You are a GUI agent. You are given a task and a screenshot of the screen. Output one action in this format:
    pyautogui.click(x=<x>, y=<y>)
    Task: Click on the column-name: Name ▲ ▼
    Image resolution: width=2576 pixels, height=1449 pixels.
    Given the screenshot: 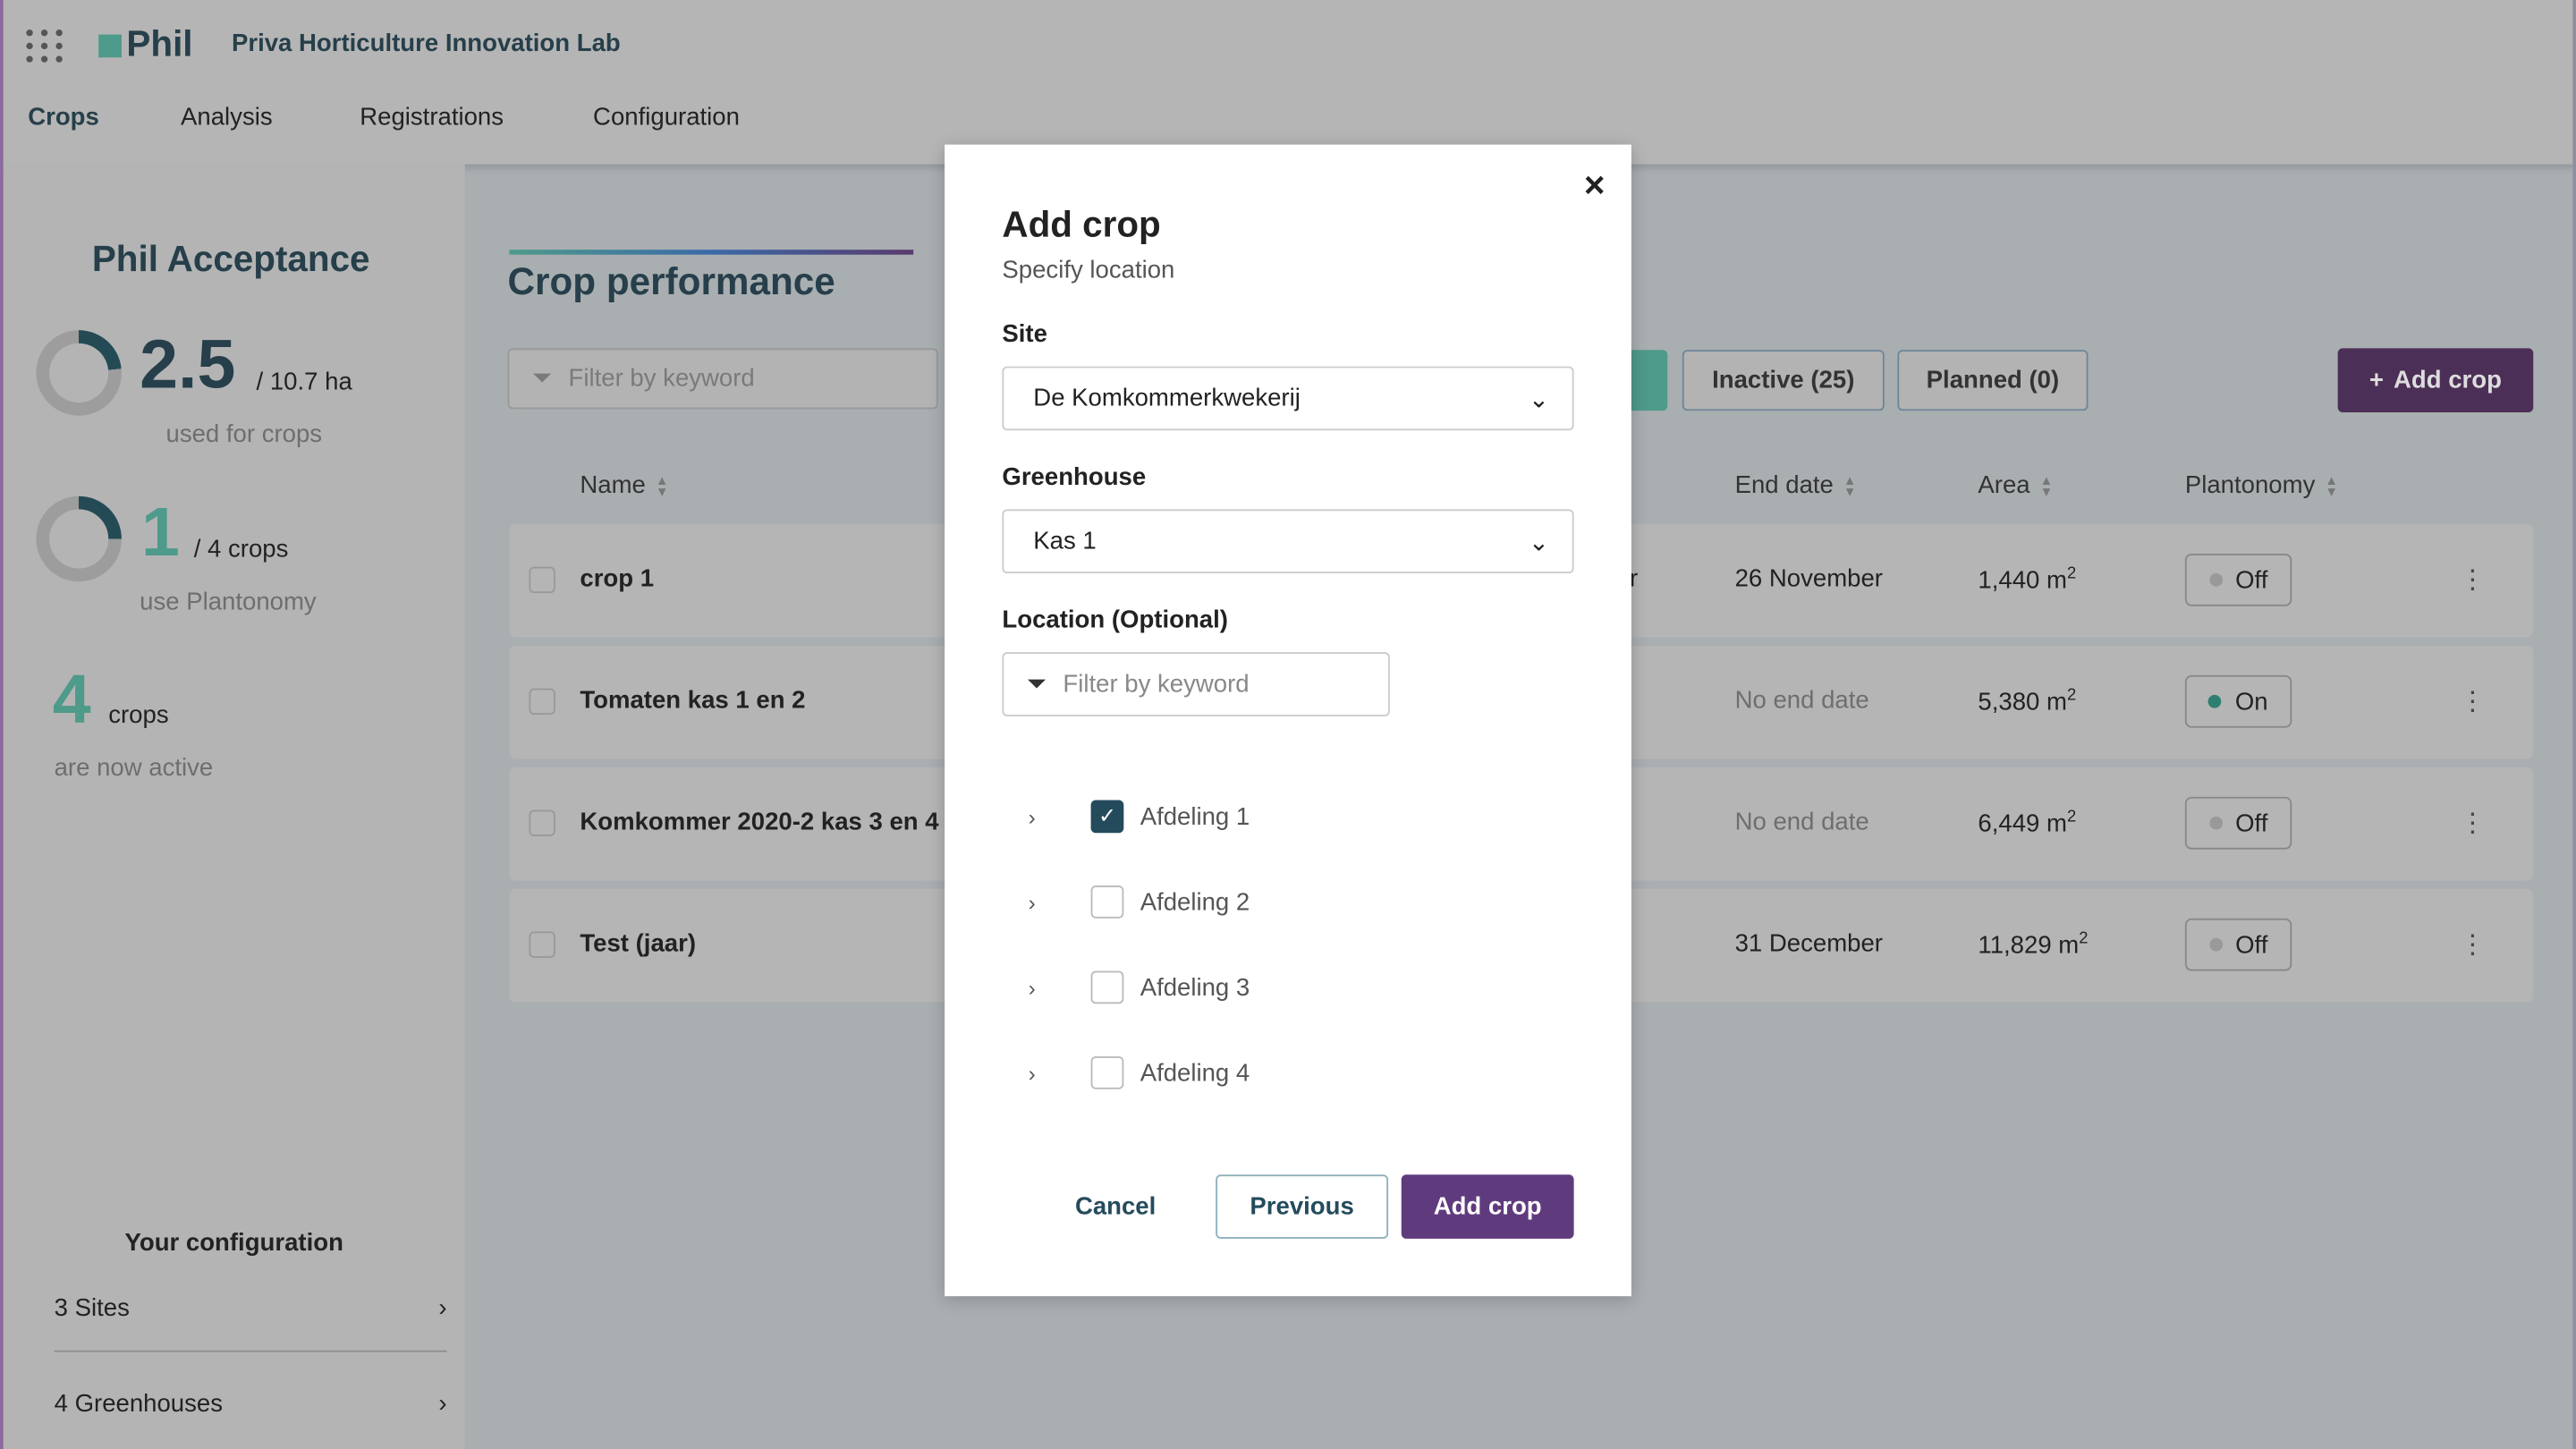 What is the action you would take?
    pyautogui.click(x=624, y=485)
    